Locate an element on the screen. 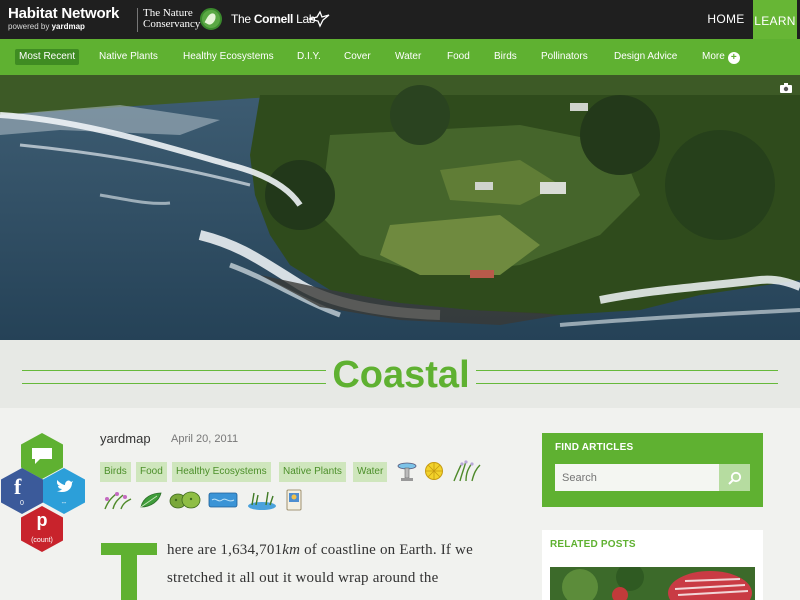  shrubs-icon is located at coordinates (185, 500).